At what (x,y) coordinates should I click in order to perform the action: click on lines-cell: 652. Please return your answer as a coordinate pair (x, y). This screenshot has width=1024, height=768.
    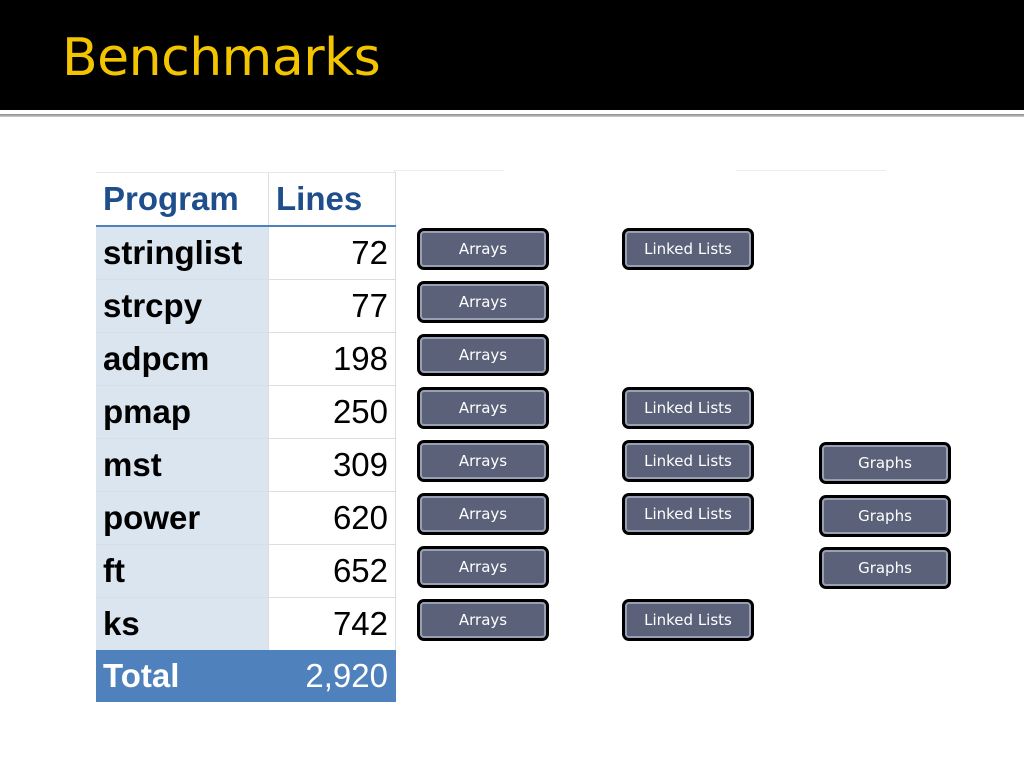
    Looking at the image, I should click on (332, 571).